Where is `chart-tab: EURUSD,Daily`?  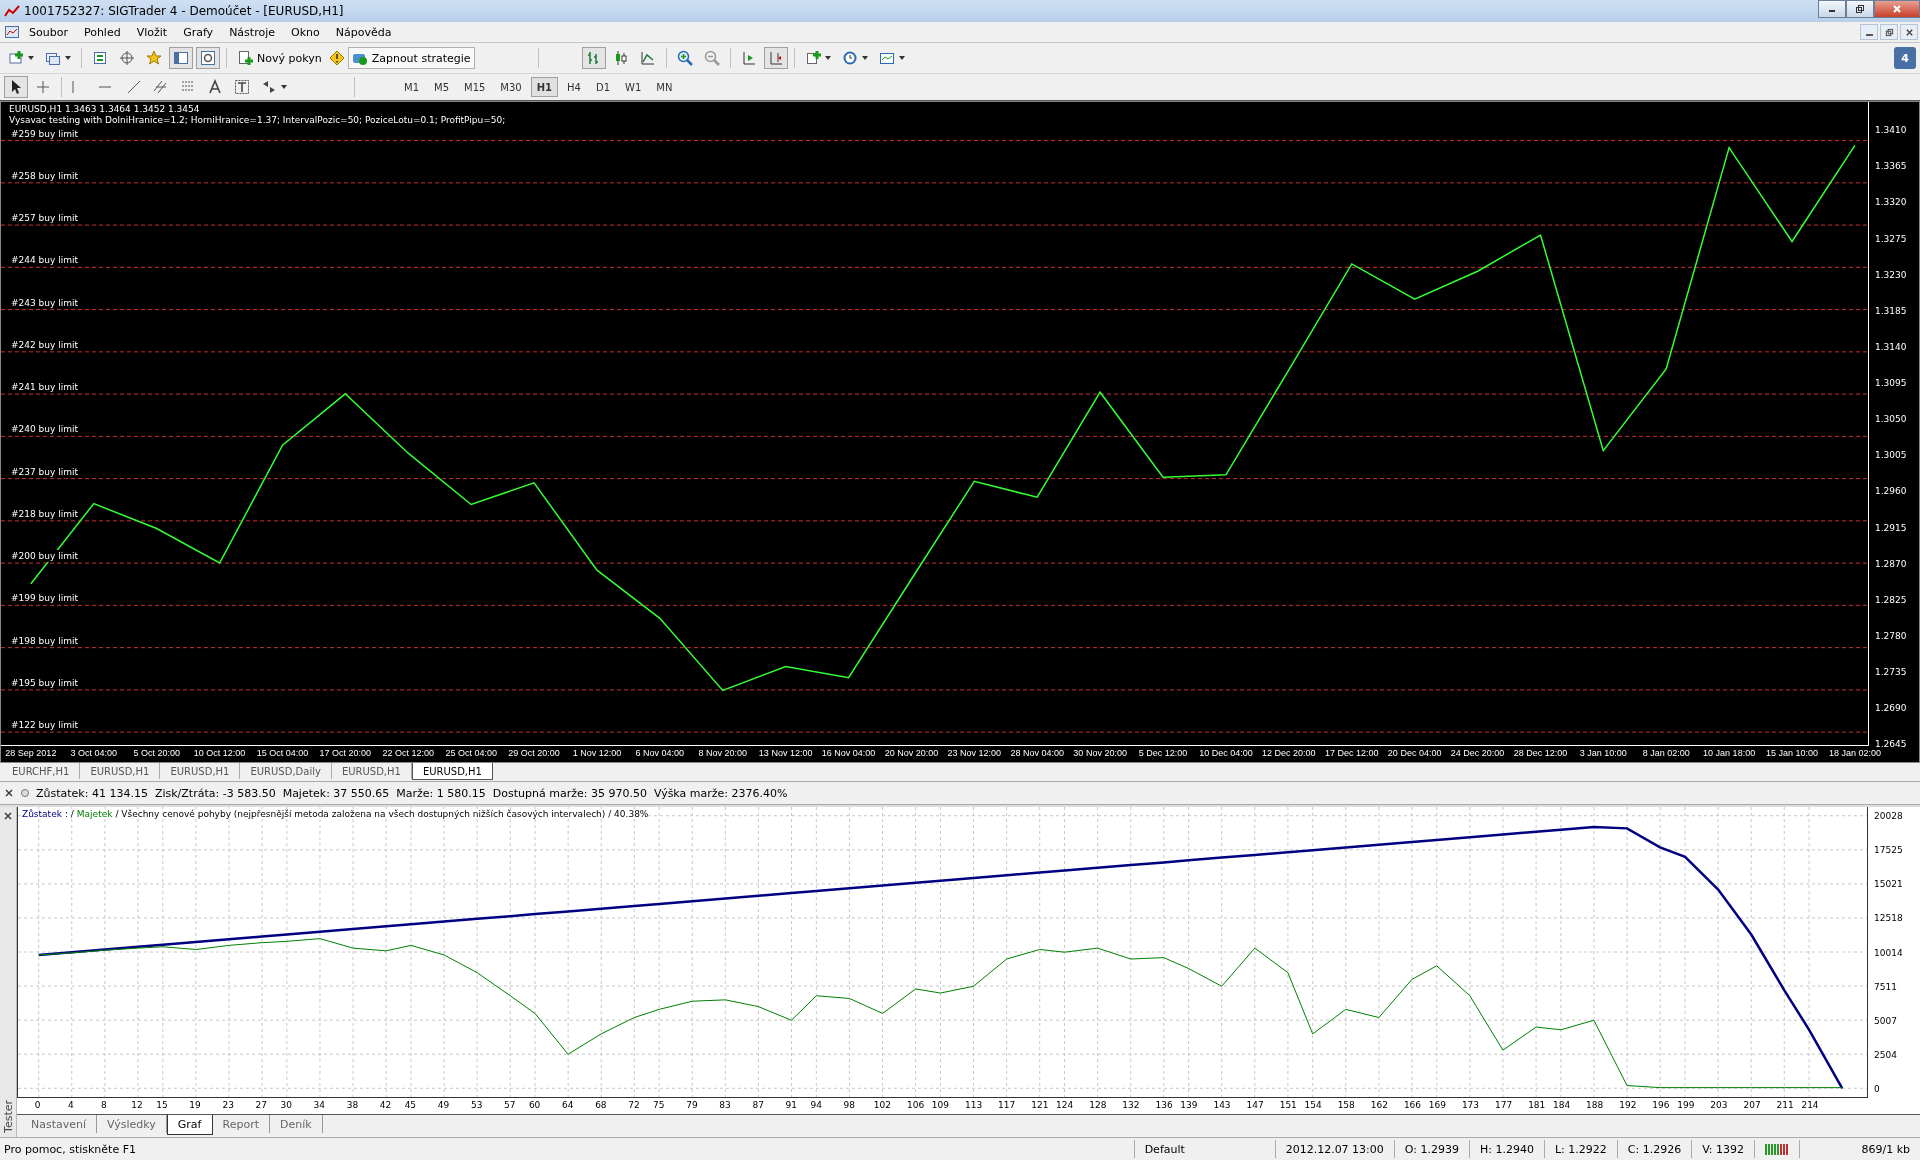 chart-tab: EURUSD,Daily is located at coordinates (286, 771).